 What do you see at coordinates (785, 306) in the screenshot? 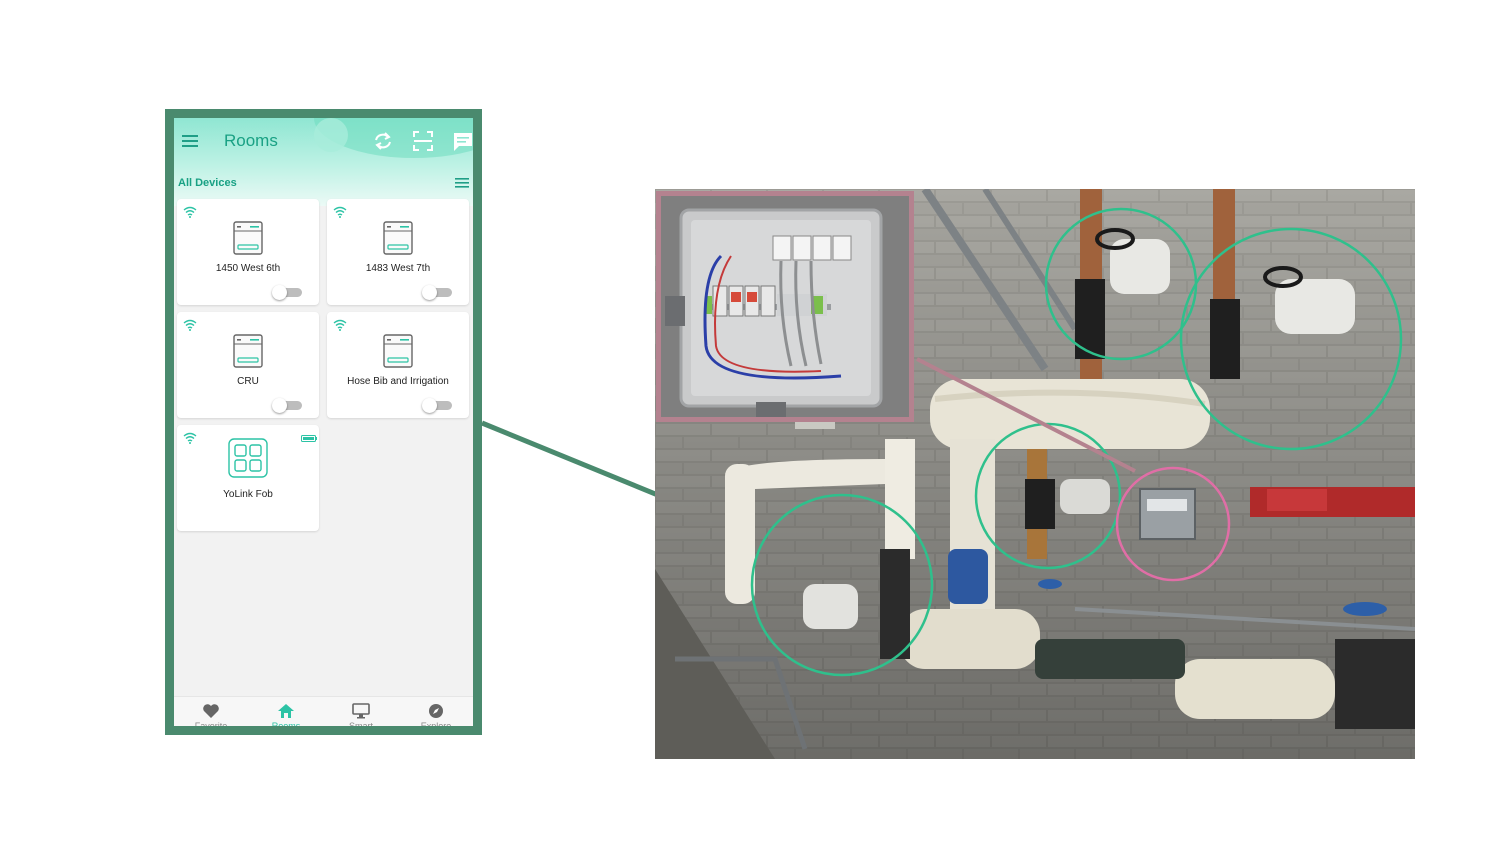
I see `controller-closeup-inset` at bounding box center [785, 306].